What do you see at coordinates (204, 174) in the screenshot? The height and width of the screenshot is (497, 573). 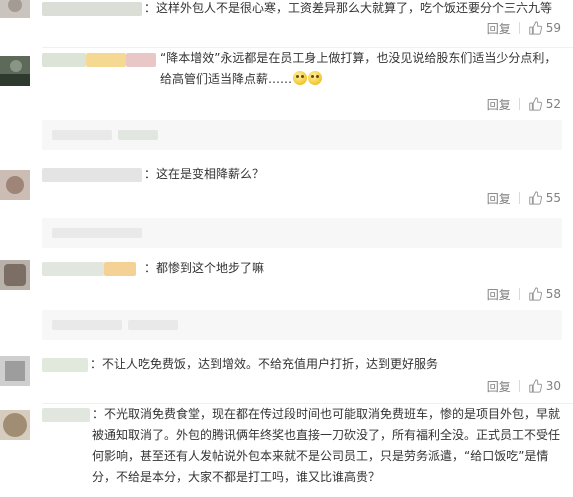 I see `comment-text: ：这在是变相降薪么？` at bounding box center [204, 174].